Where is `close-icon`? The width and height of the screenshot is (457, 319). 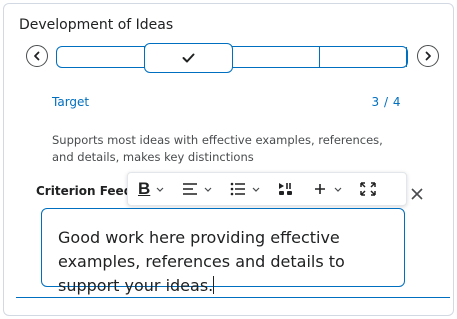 close-icon is located at coordinates (417, 194).